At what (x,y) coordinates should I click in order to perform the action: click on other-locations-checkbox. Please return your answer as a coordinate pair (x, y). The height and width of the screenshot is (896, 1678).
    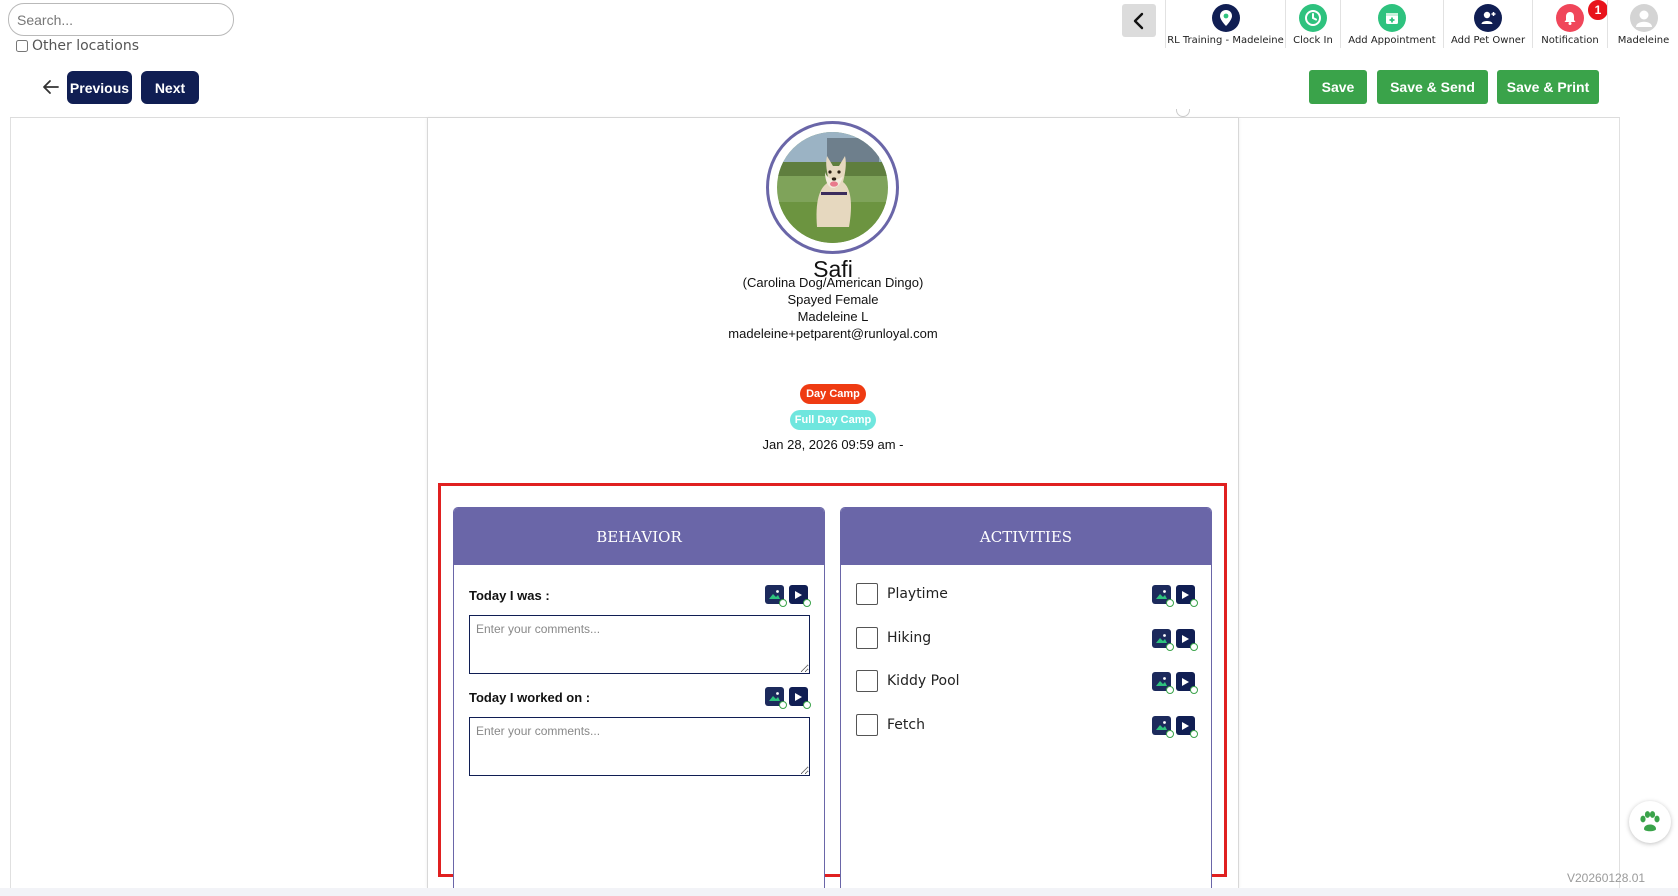
    Looking at the image, I should click on (22, 46).